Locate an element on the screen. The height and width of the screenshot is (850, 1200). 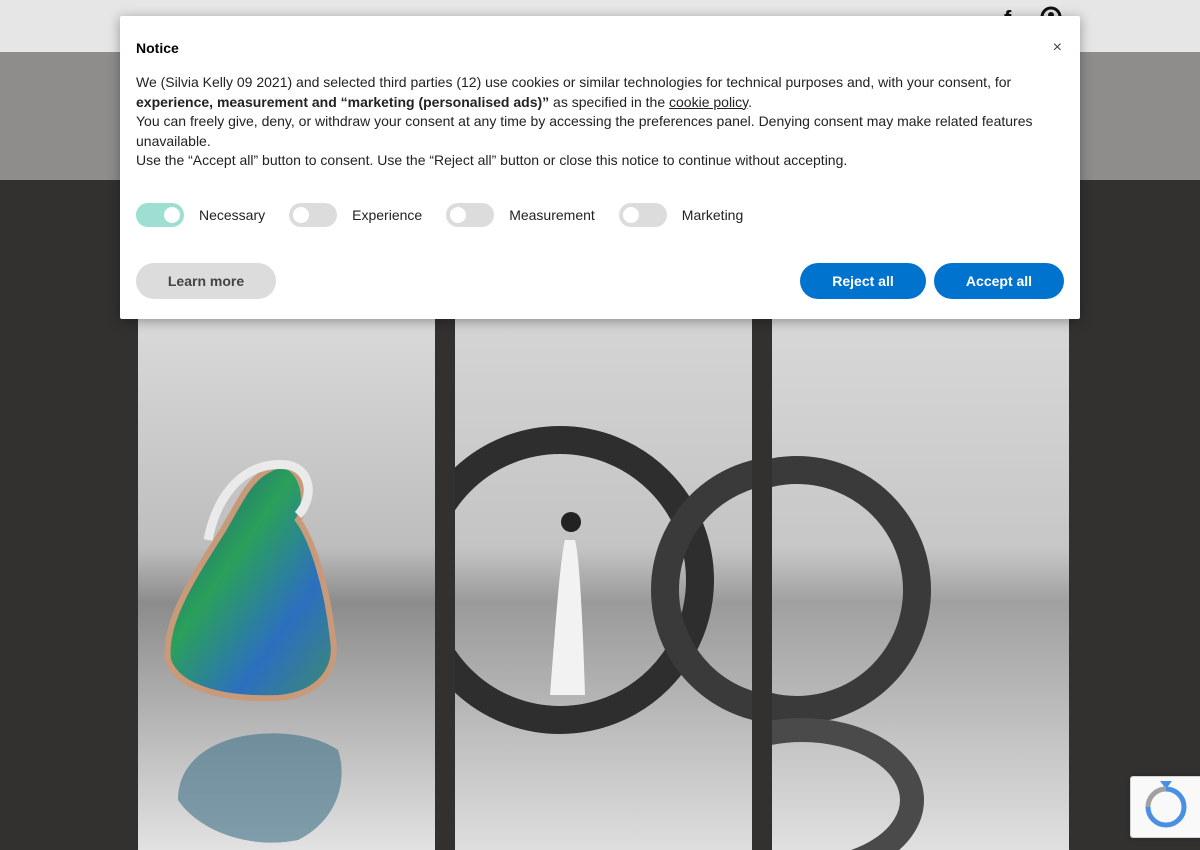
rings-landscape-image is located at coordinates (851, 653).